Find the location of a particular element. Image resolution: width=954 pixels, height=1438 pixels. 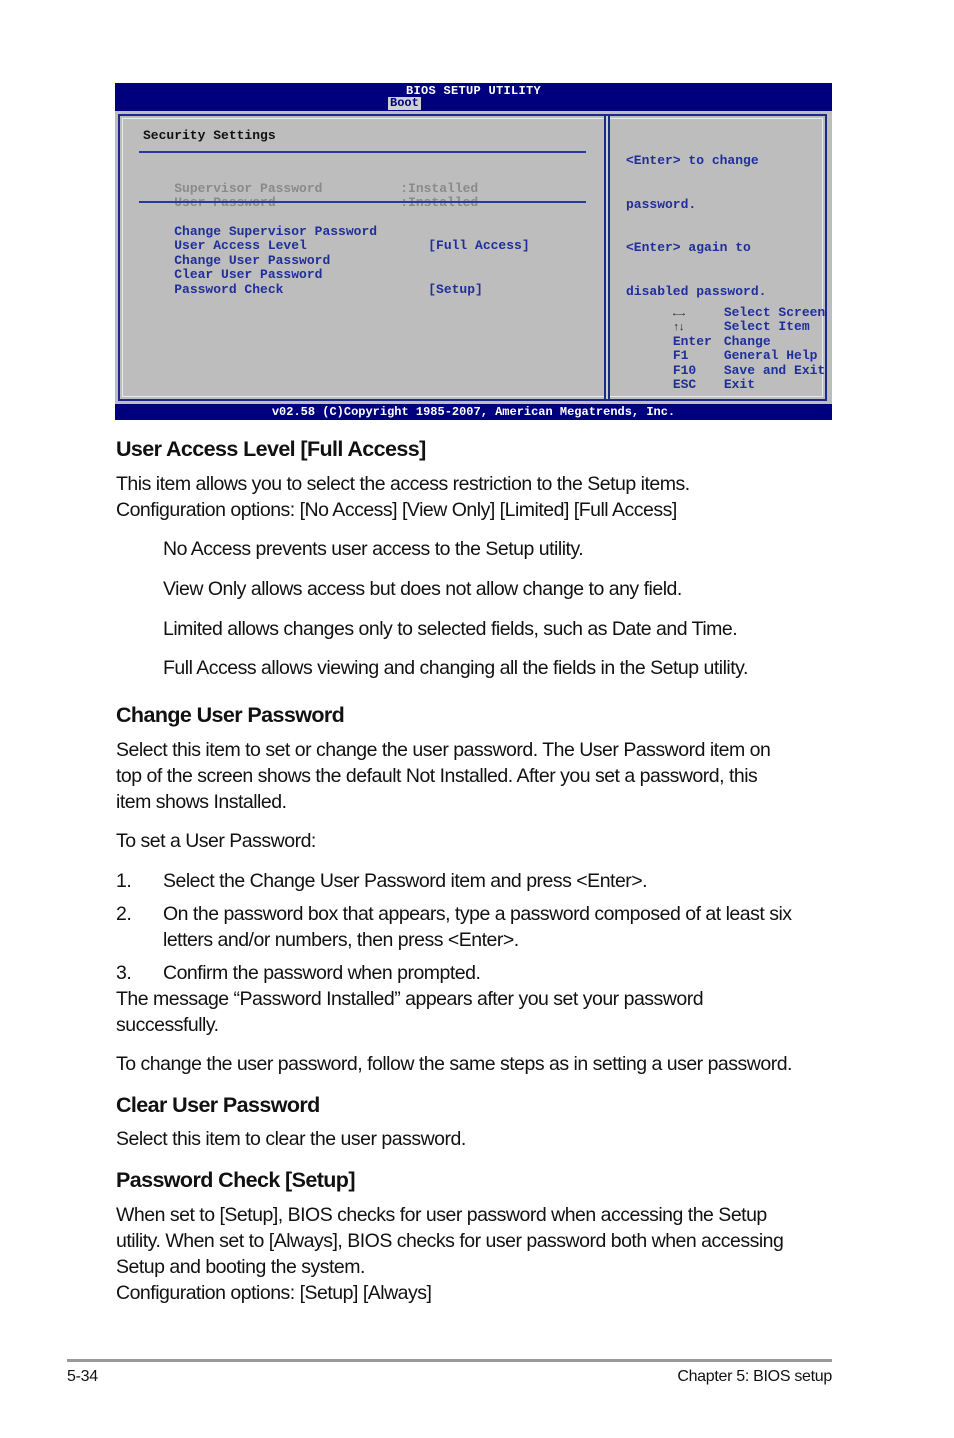

bios-title-bar: BIOS SETUP UTILITY Boot is located at coordinates (473, 97).